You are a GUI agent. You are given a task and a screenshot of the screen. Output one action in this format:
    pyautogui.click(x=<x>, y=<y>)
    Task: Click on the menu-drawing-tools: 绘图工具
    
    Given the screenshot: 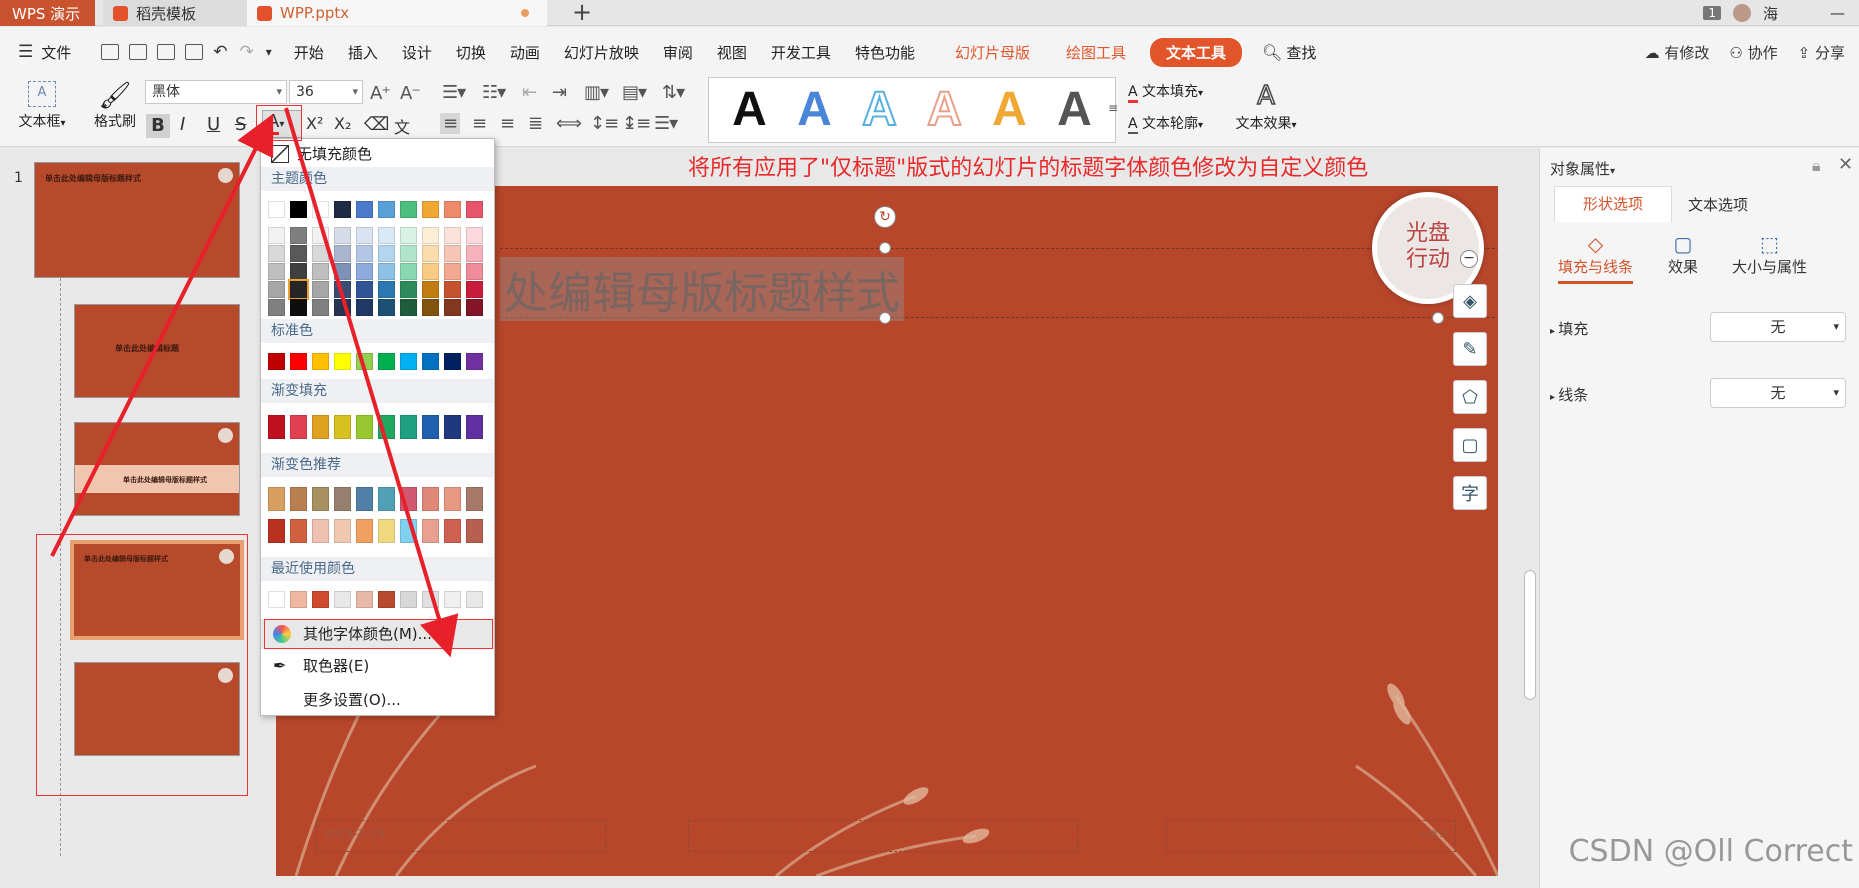 What is the action you would take?
    pyautogui.click(x=1096, y=52)
    